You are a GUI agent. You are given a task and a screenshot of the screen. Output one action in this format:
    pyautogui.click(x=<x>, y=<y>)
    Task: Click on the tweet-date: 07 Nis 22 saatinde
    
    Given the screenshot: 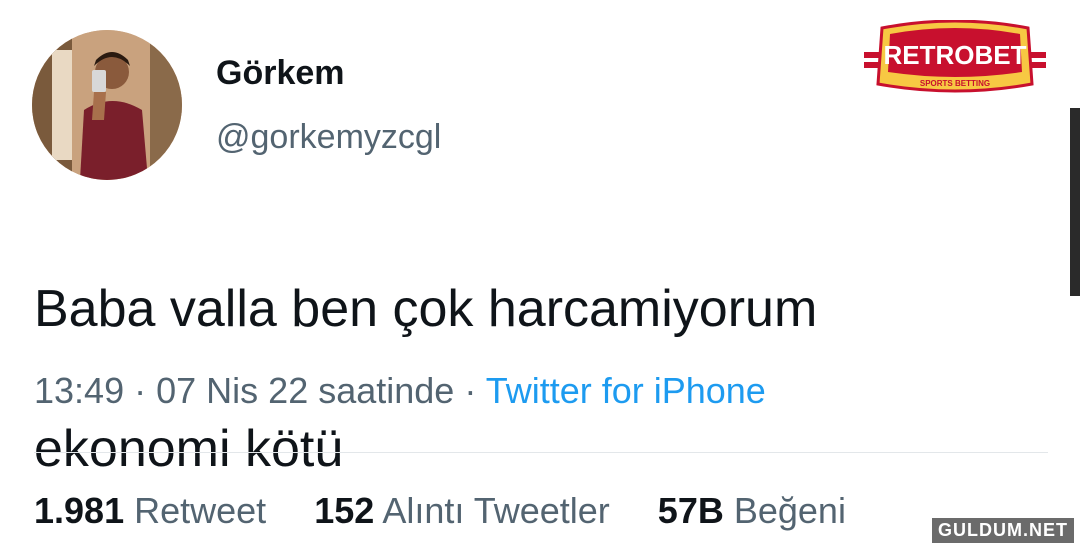 What is the action you would take?
    pyautogui.click(x=305, y=390)
    